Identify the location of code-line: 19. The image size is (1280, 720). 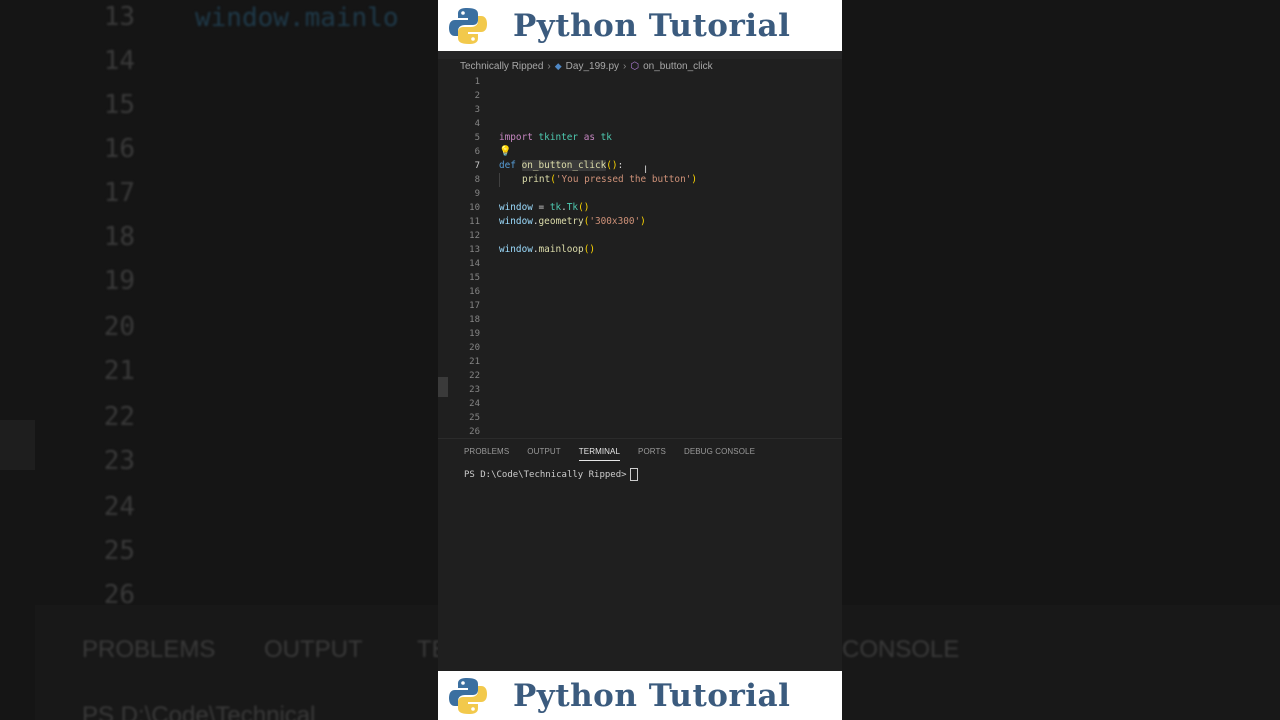
(640, 334).